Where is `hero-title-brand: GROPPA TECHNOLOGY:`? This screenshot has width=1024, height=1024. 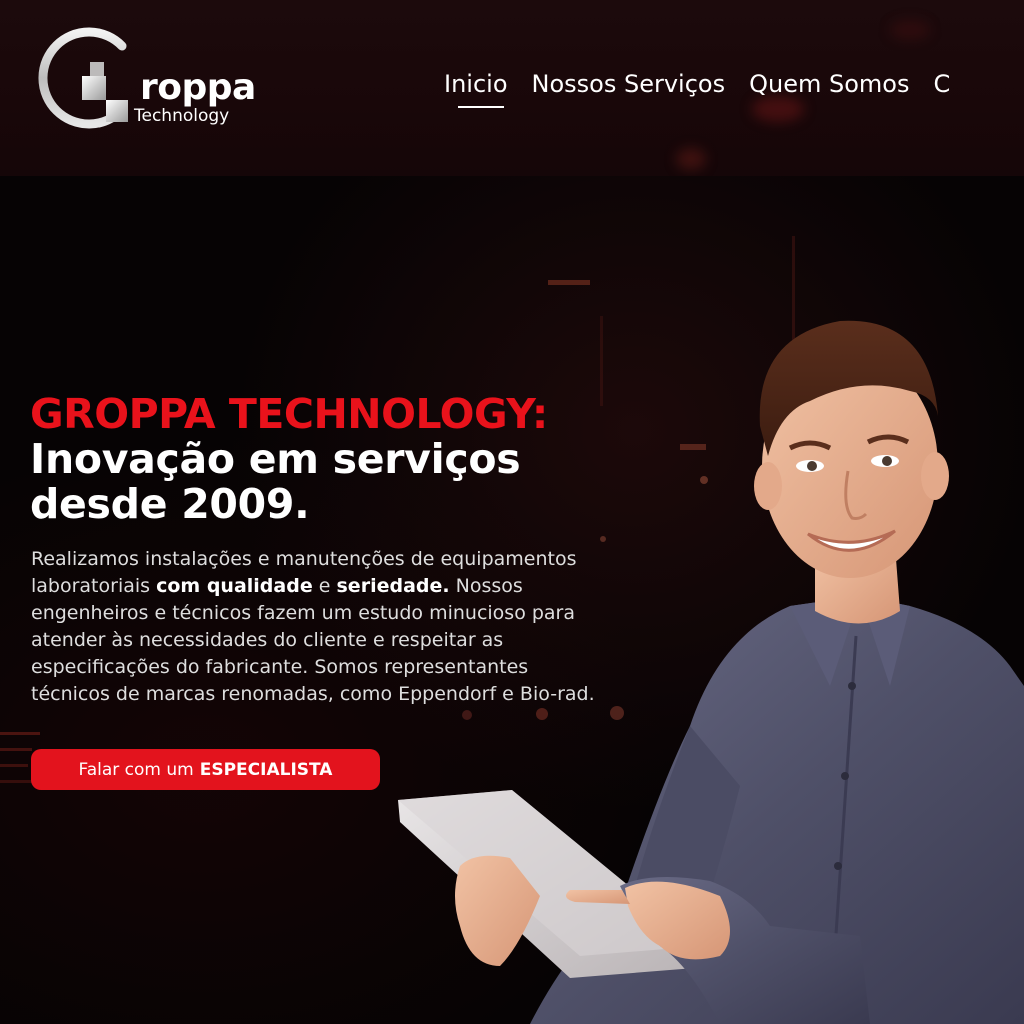 hero-title-brand: GROPPA TECHNOLOGY: is located at coordinates (289, 414).